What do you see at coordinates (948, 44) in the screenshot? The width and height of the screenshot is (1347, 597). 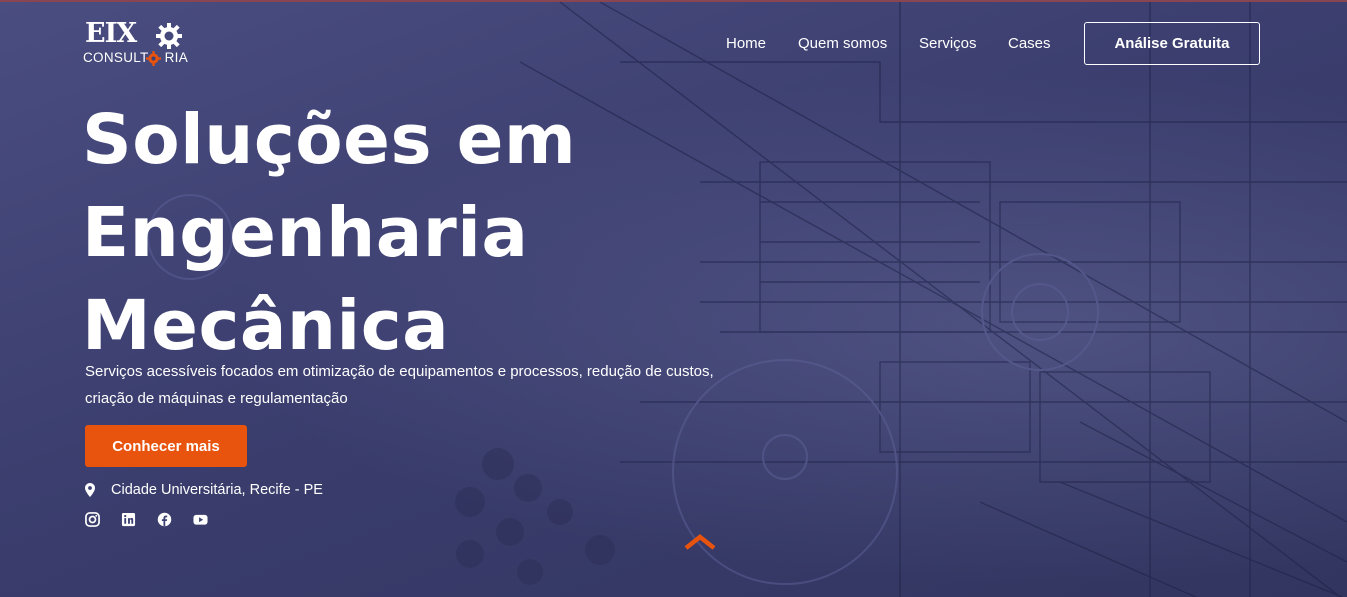 I see `nav-servicos-link: Serviços` at bounding box center [948, 44].